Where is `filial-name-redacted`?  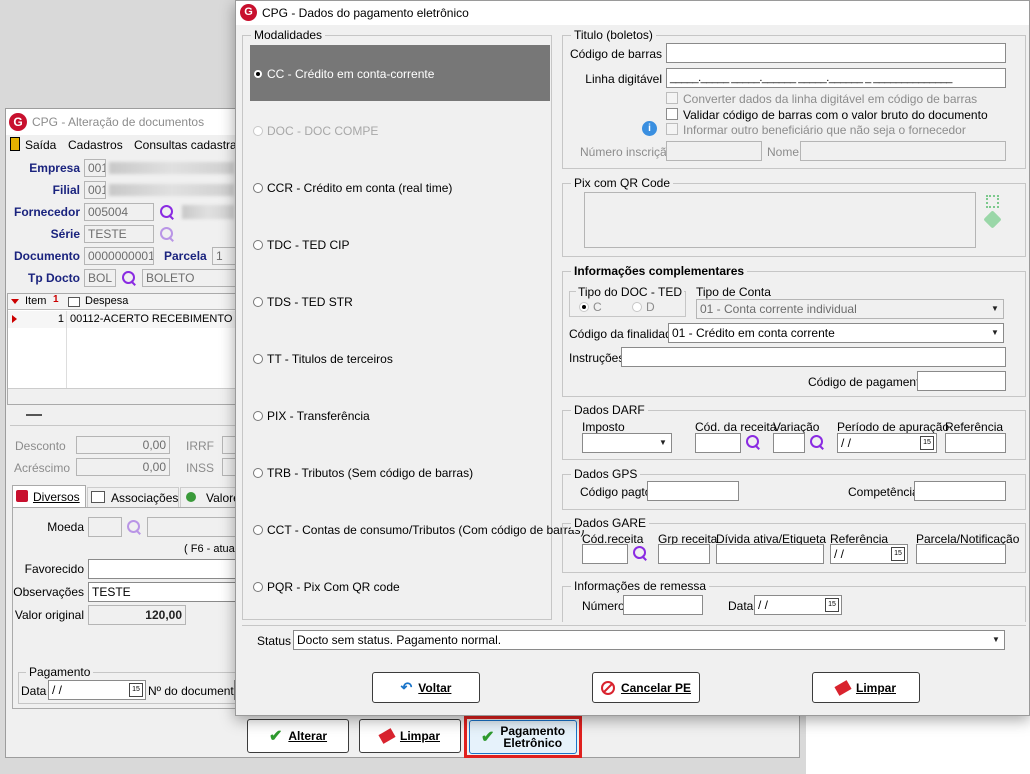
filial-name-redacted is located at coordinates (171, 190).